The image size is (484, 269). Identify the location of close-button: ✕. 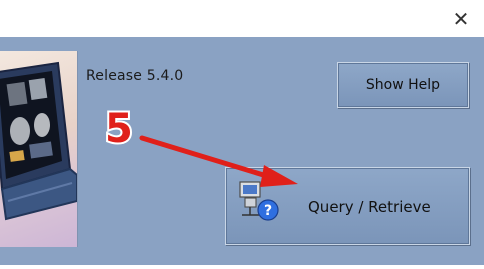
(461, 19).